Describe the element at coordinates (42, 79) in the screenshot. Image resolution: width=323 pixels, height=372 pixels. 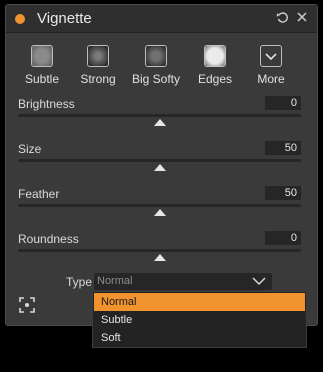
I see `preset-label: Subtle` at that location.